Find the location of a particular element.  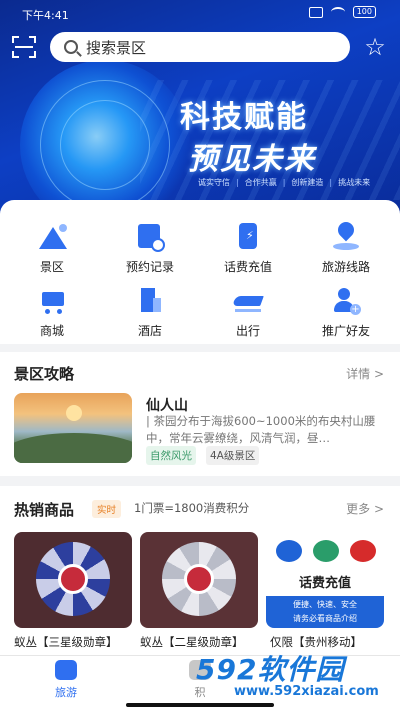

guide-more-link: 详情 > is located at coordinates (365, 373).